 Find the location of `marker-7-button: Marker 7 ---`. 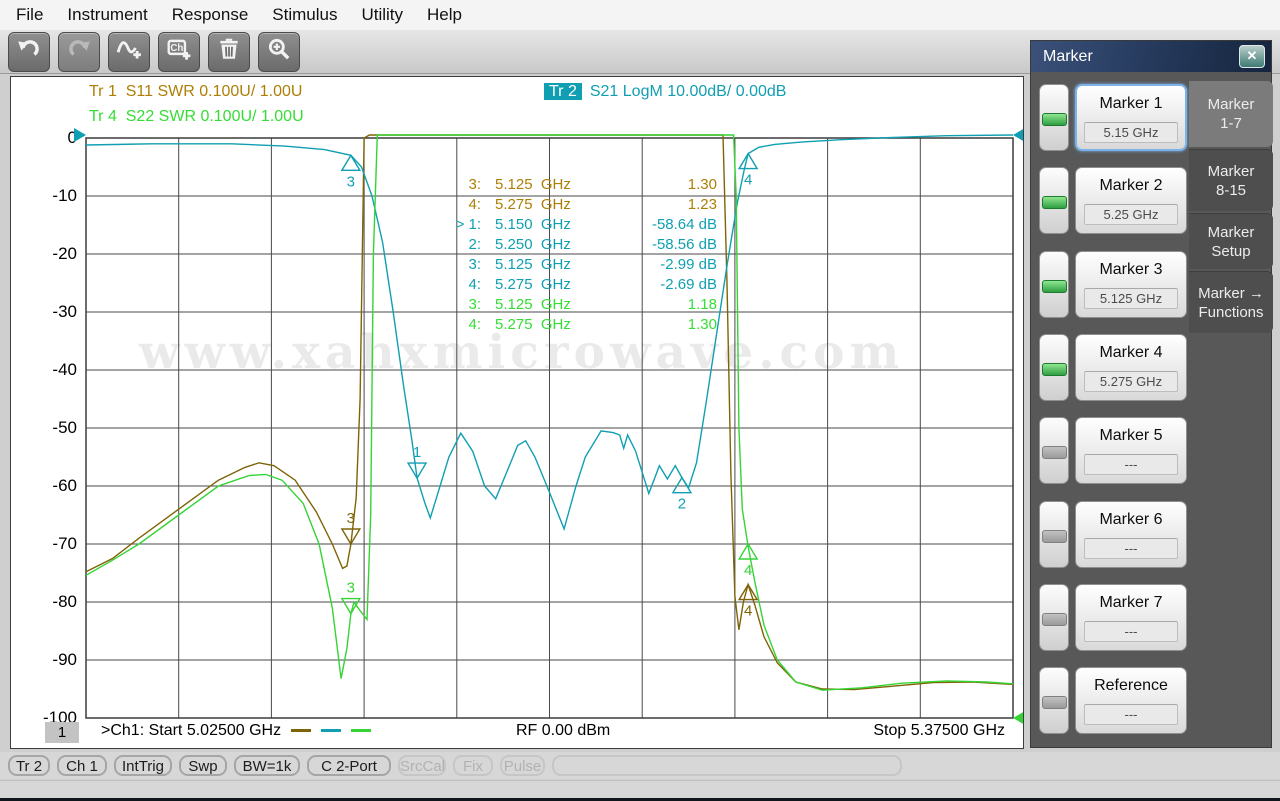

marker-7-button: Marker 7 --- is located at coordinates (1131, 617).